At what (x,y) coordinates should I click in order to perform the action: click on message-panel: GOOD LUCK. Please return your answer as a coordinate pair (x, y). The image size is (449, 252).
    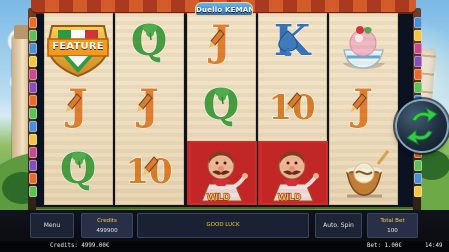
    Looking at the image, I should click on (223, 225).